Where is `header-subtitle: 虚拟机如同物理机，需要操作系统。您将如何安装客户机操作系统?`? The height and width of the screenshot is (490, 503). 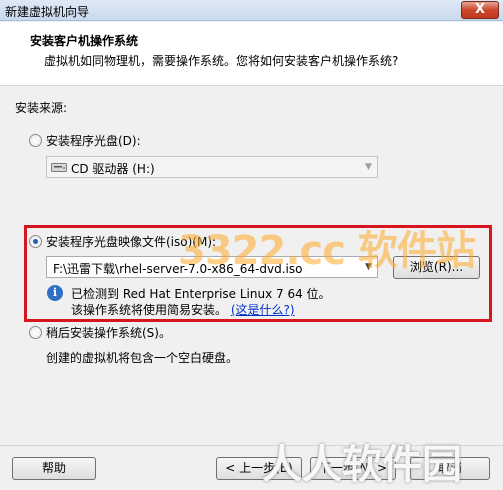 header-subtitle: 虚拟机如同物理机，需要操作系统。您将如何安装客户机操作系统? is located at coordinates (221, 61).